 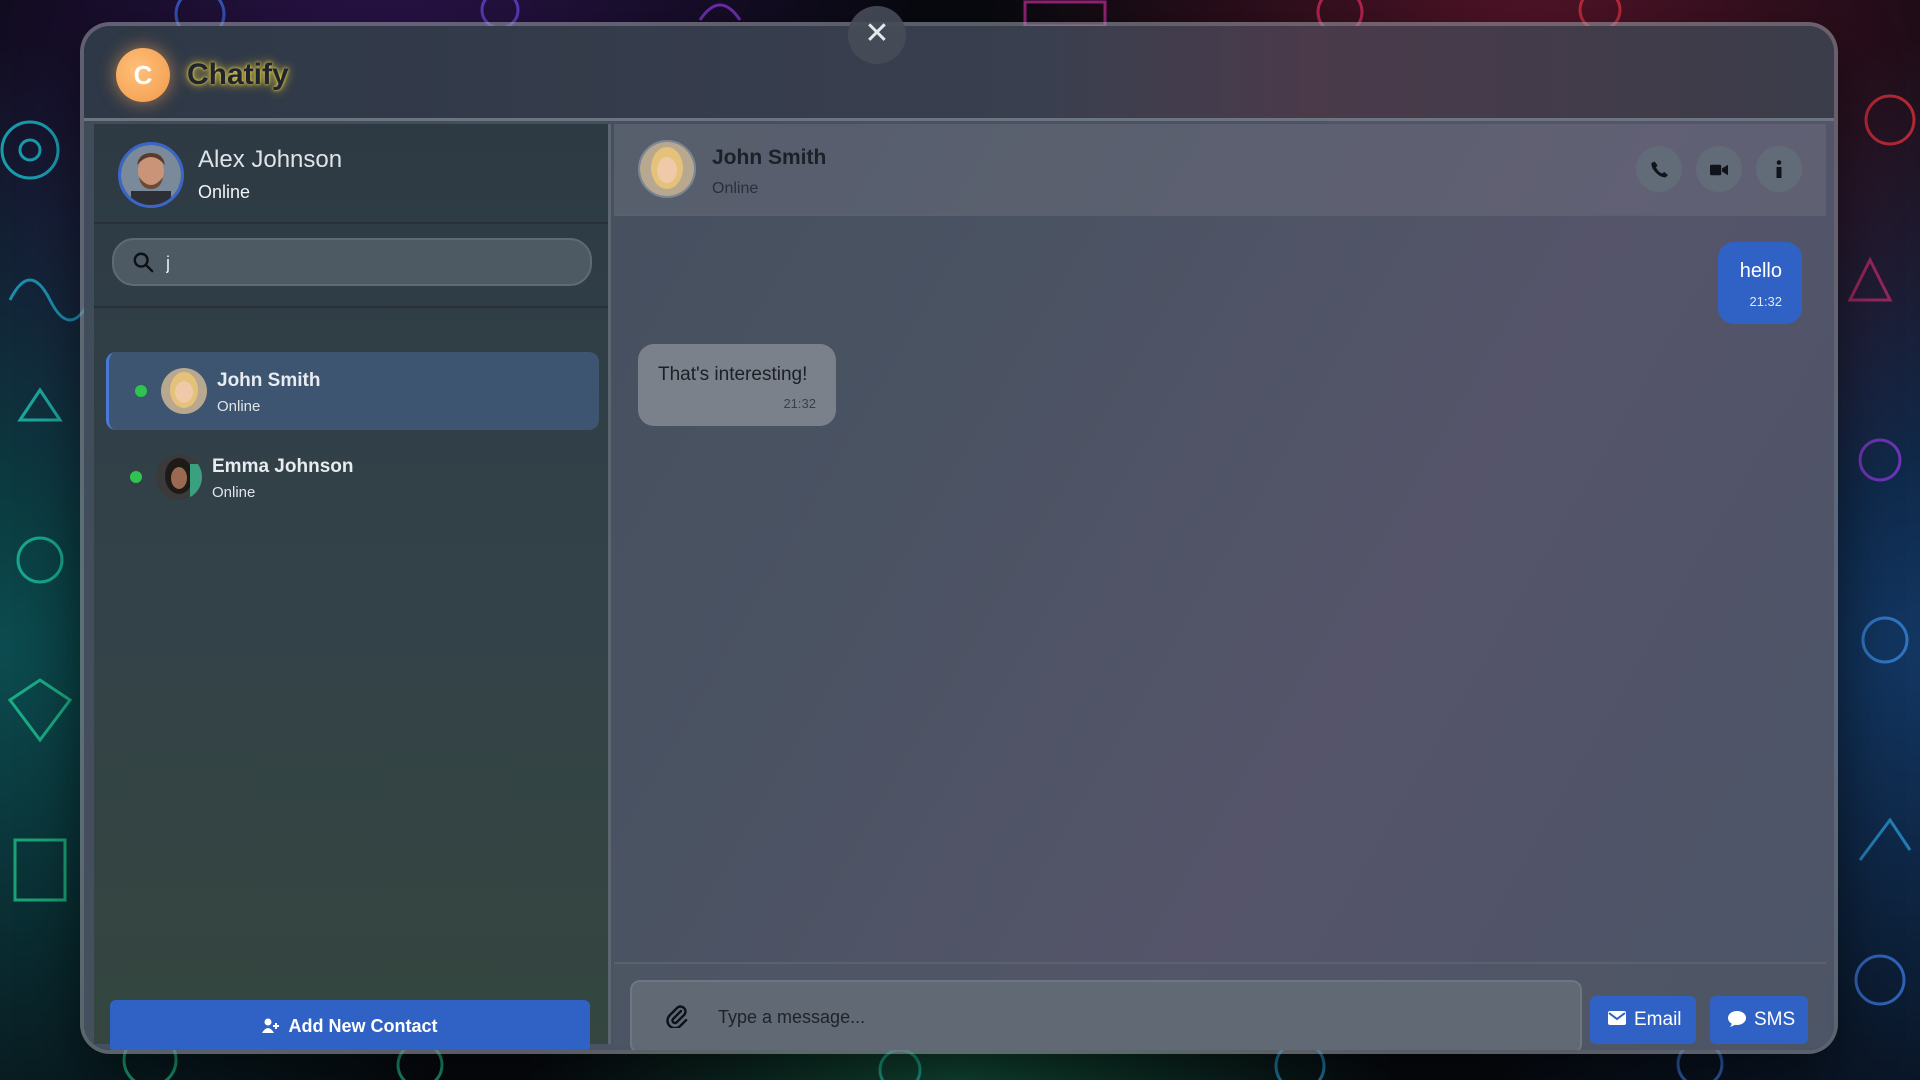 I want to click on close-button: ✕, so click(x=877, y=35).